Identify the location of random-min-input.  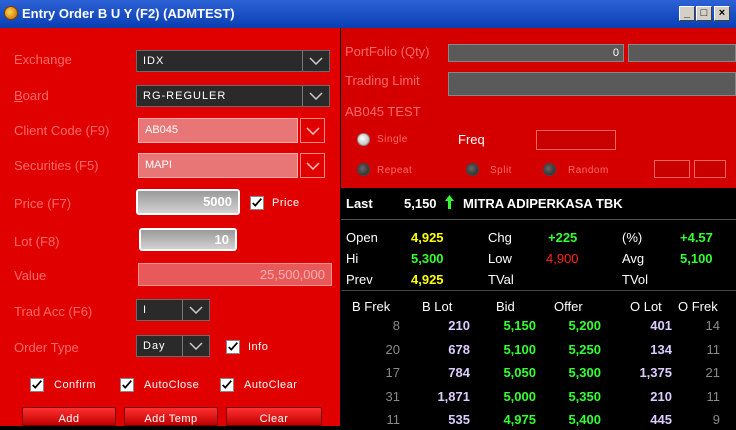
(672, 169).